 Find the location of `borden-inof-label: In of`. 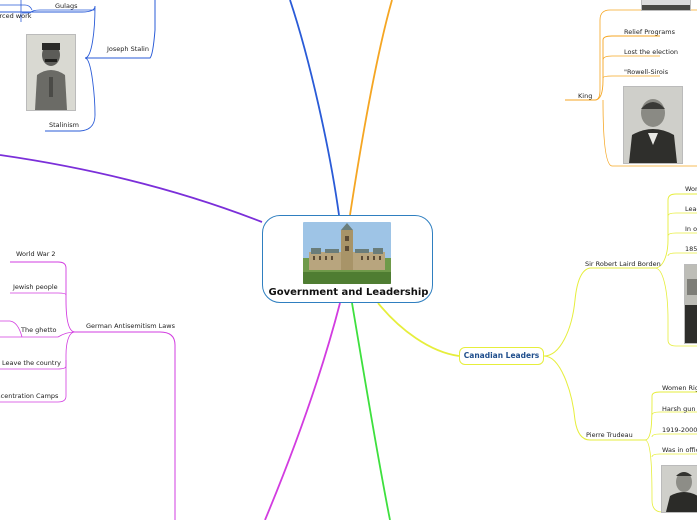

borden-inof-label: In of is located at coordinates (691, 229).